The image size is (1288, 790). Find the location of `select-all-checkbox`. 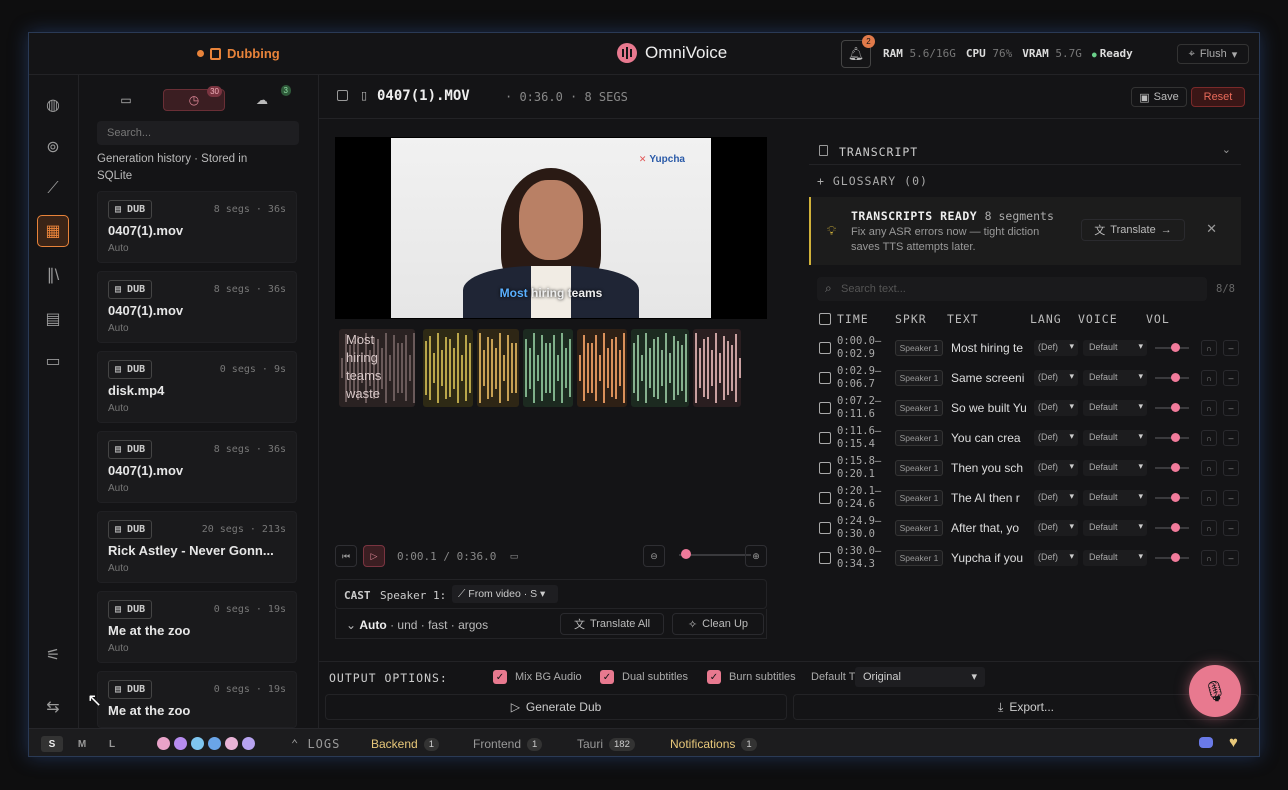

select-all-checkbox is located at coordinates (825, 319).